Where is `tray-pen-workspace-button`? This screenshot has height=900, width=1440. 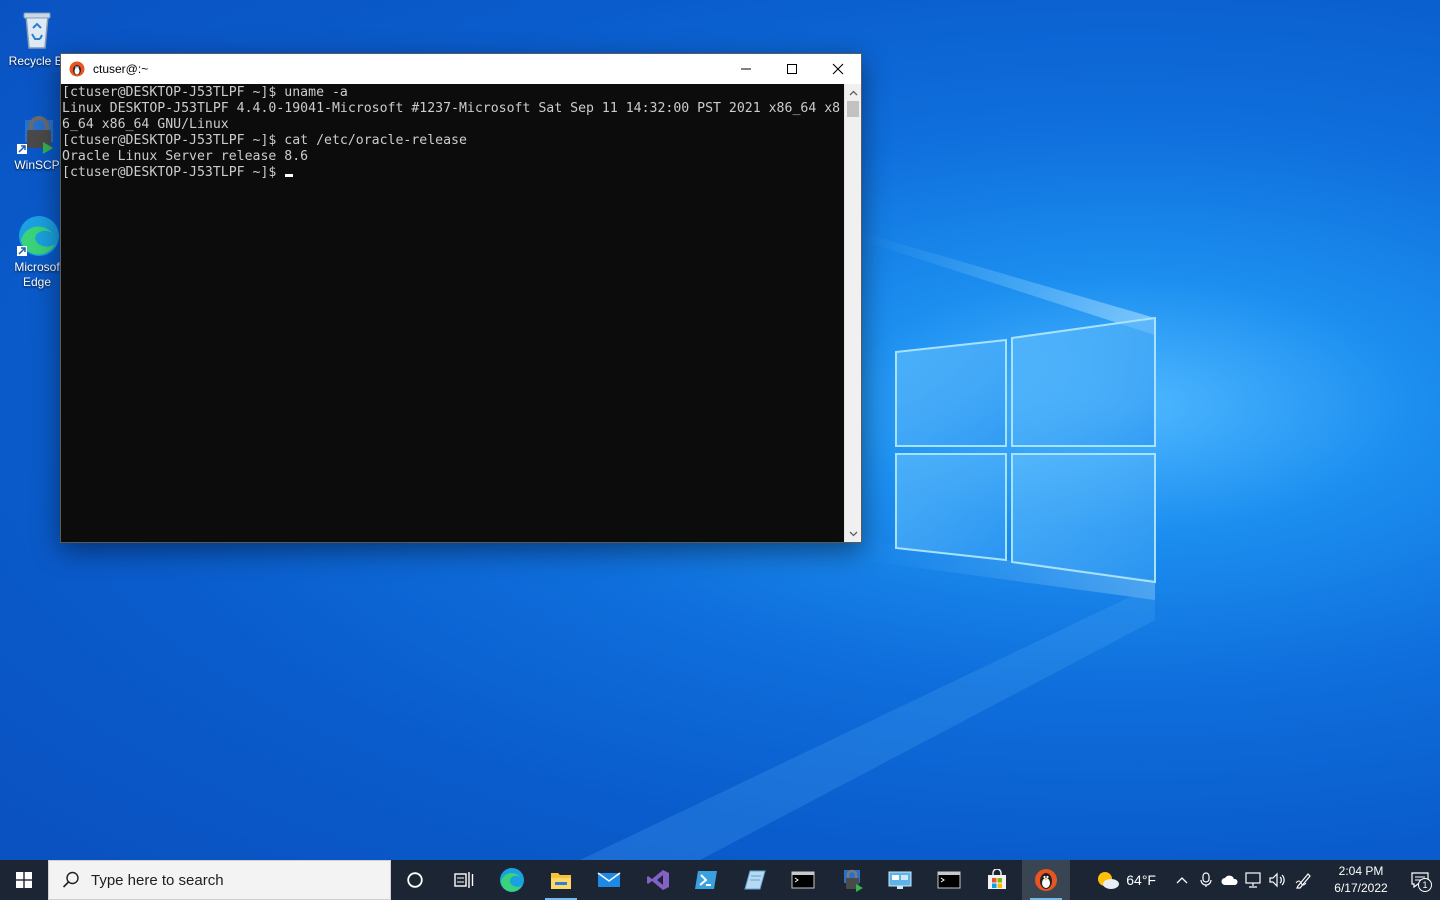
tray-pen-workspace-button is located at coordinates (1304, 880).